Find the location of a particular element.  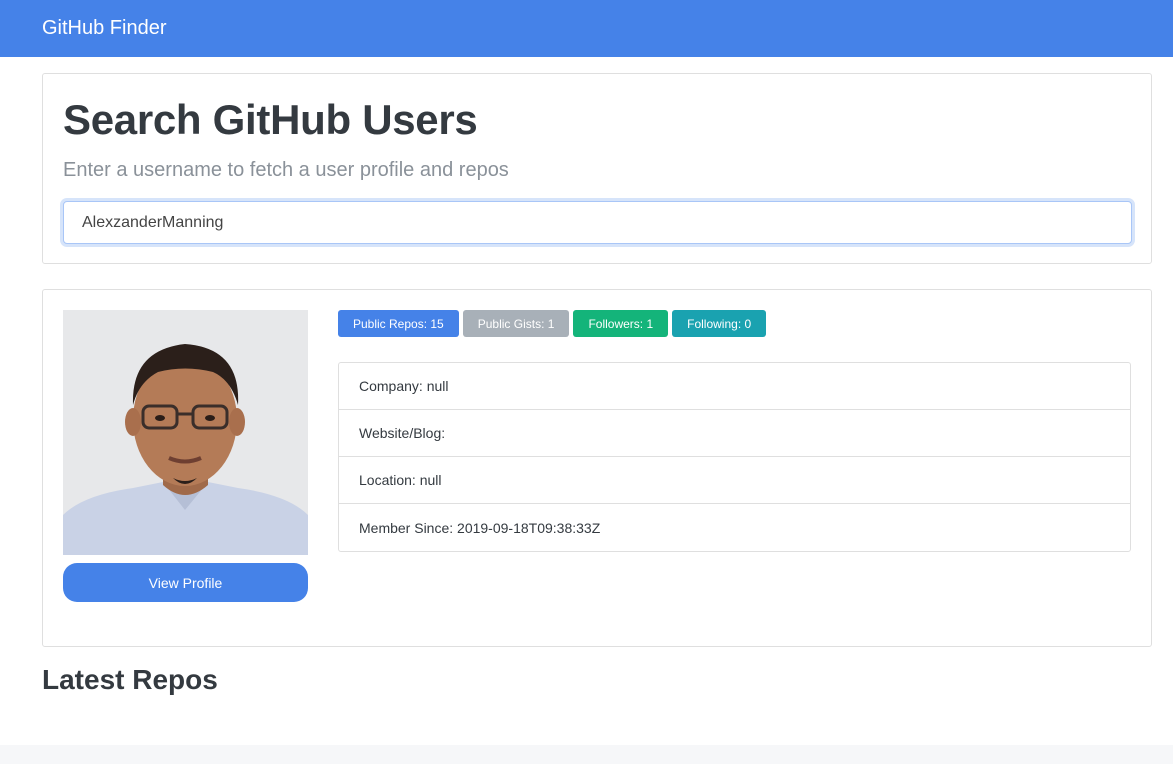

avatar-photo is located at coordinates (185, 432).